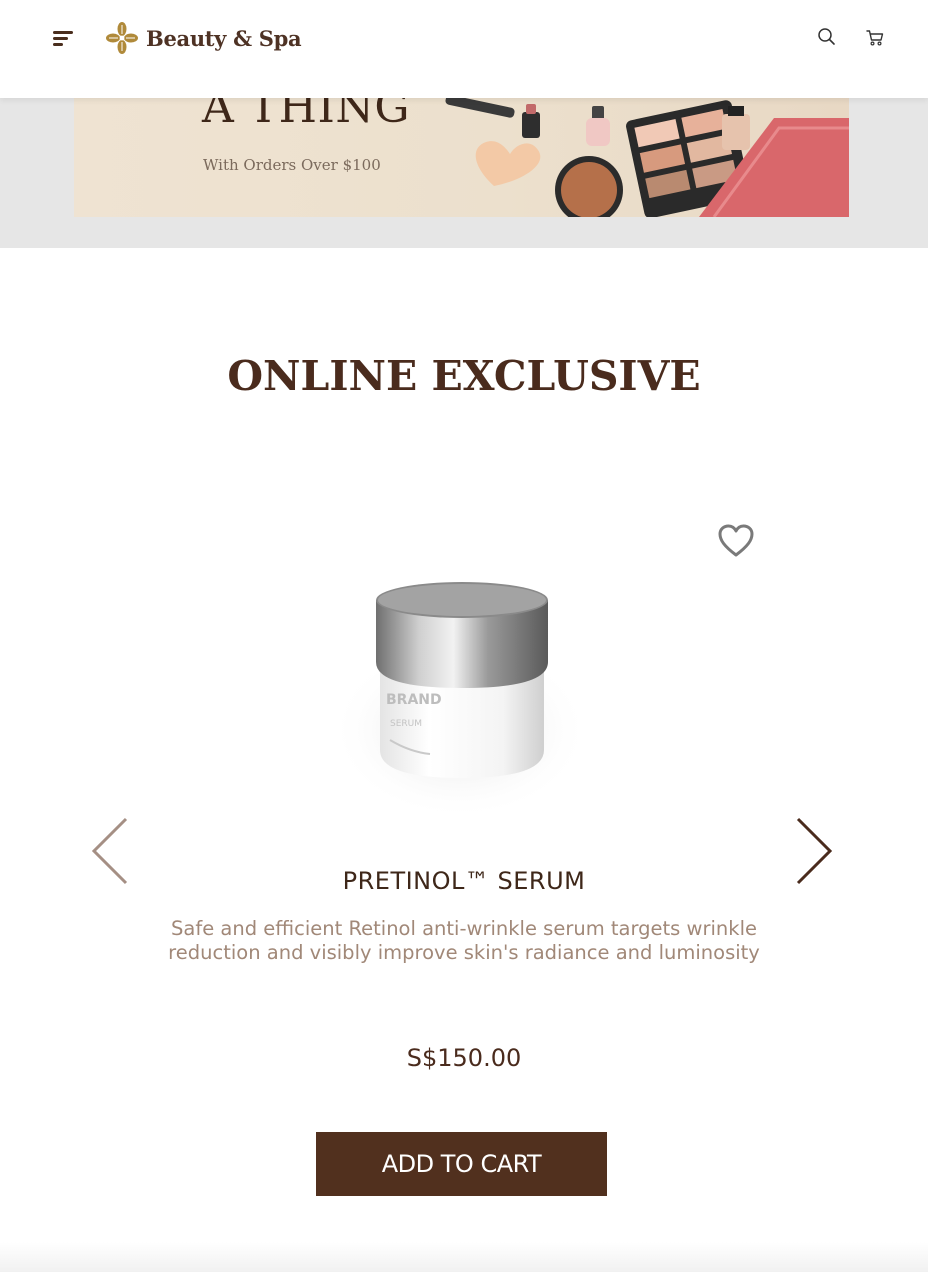 This screenshot has width=928, height=1272. What do you see at coordinates (406, 724) in the screenshot?
I see `jar-sub-label: SERUM` at bounding box center [406, 724].